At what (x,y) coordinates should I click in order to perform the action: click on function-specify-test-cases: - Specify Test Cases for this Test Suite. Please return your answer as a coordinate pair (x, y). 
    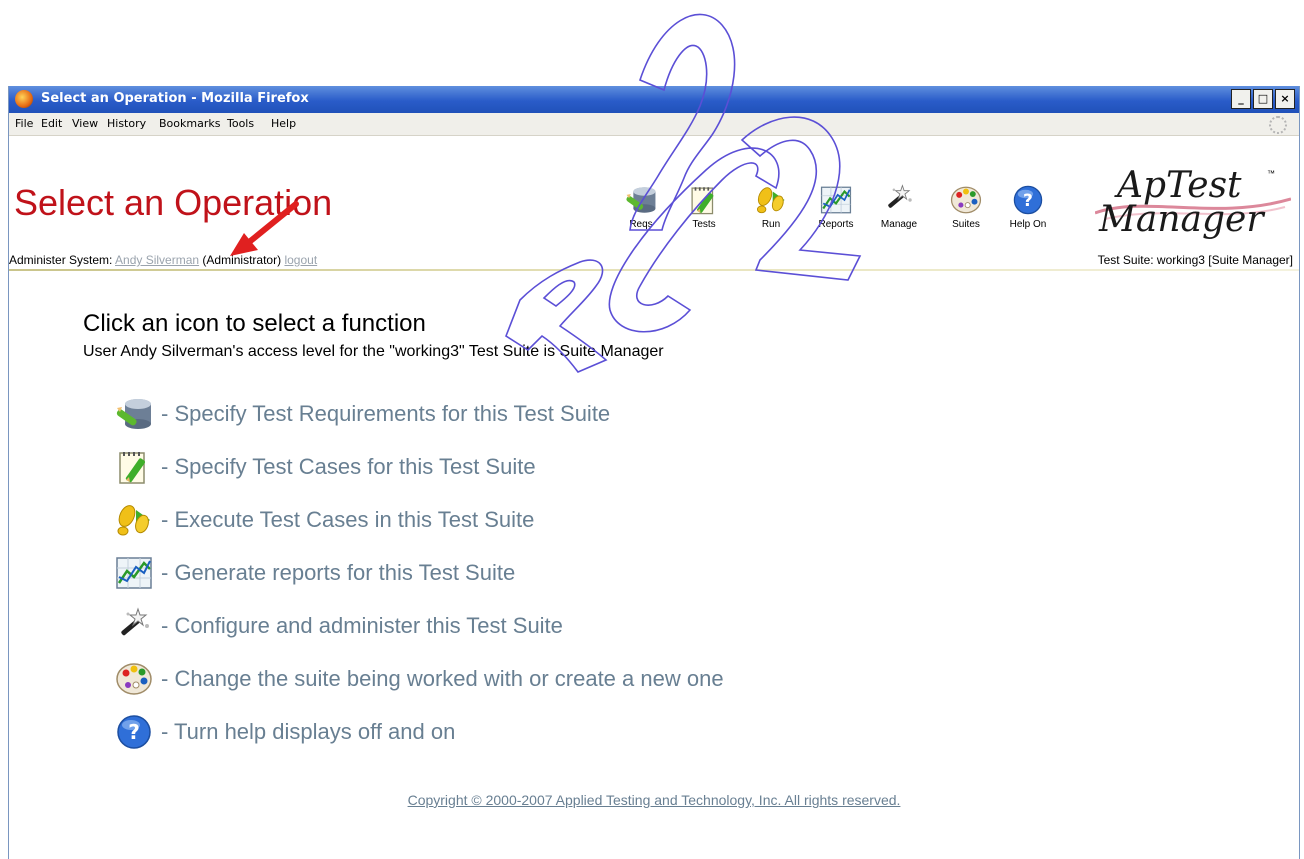
    Looking at the image, I should click on (323, 467).